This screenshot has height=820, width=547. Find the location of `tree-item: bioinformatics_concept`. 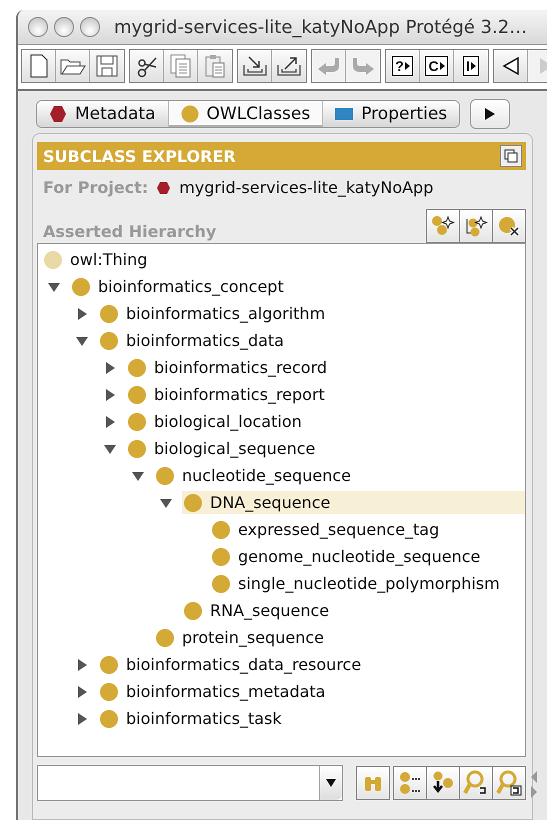

tree-item: bioinformatics_concept is located at coordinates (180, 286).